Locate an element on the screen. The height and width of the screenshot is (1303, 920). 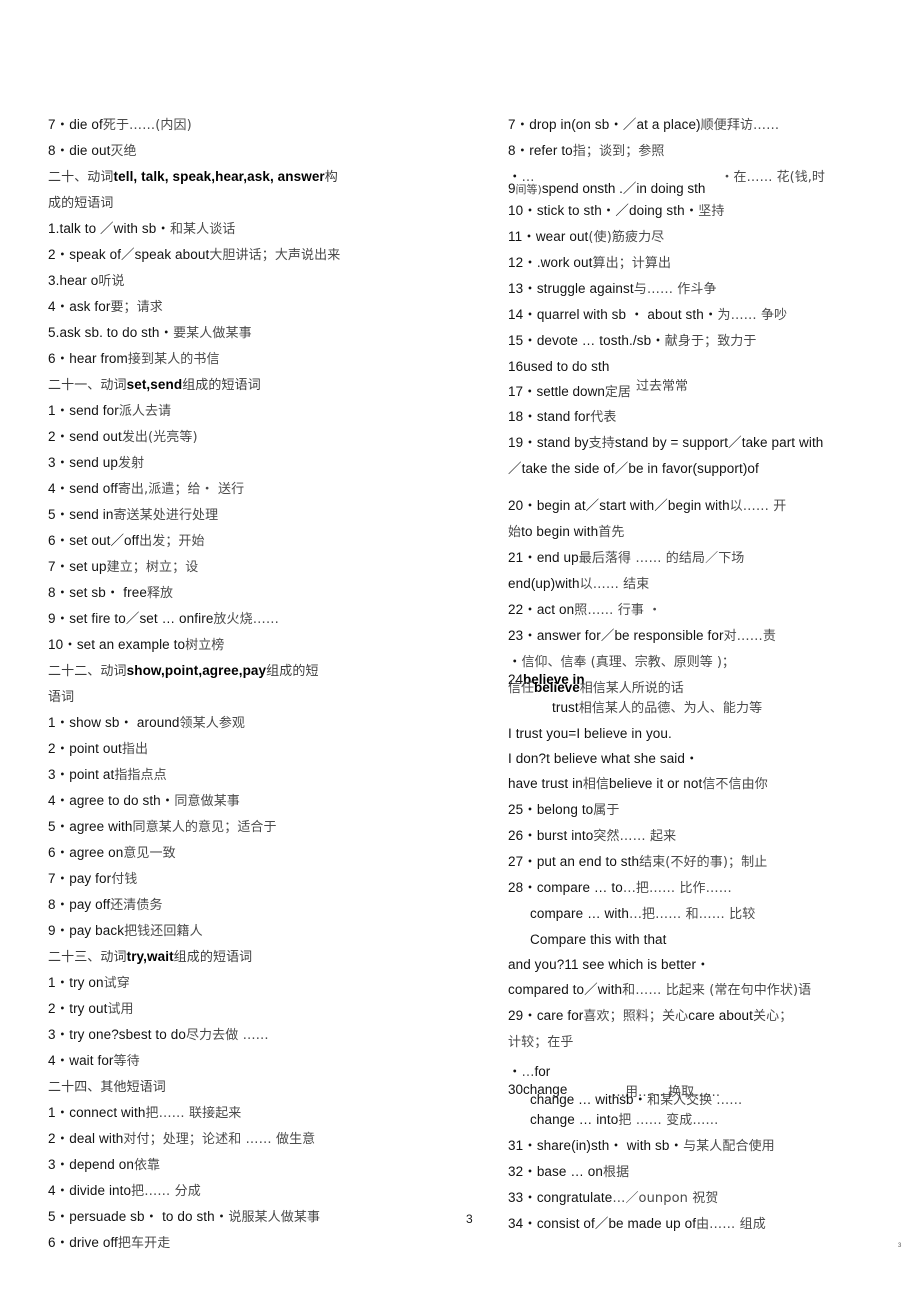
phrase-line: 7・pay for付钱 is located at coordinates (238, 879).